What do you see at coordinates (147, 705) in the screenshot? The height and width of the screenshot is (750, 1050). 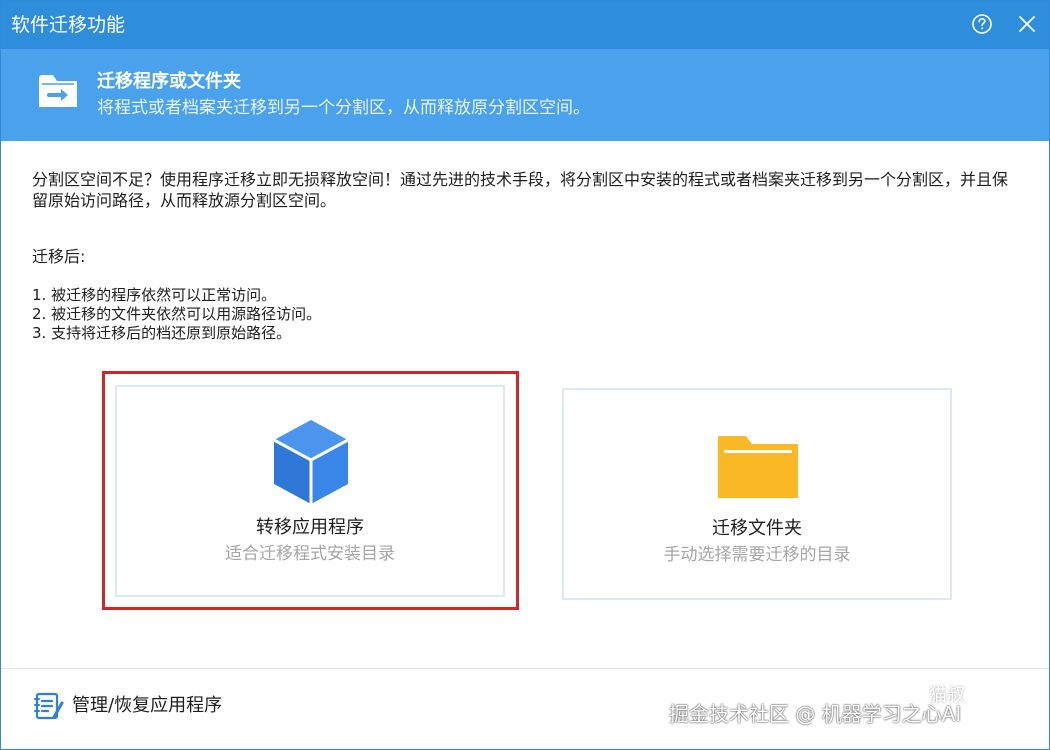 I see `manage-restore-label: 管理/恢复应用程序` at bounding box center [147, 705].